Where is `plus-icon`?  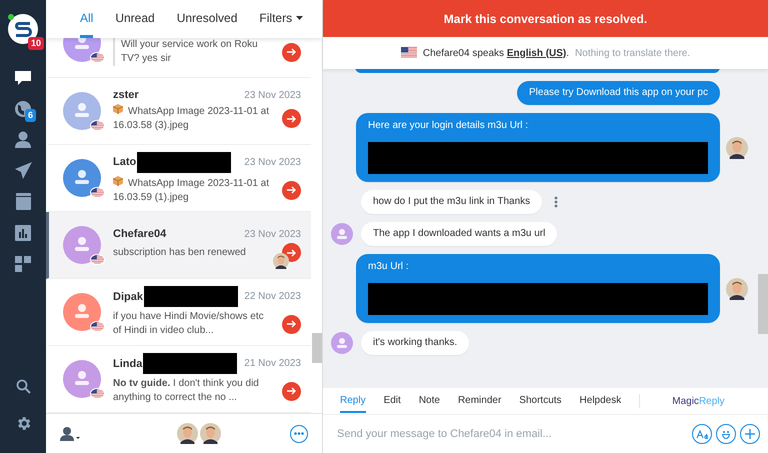 plus-icon is located at coordinates (750, 434).